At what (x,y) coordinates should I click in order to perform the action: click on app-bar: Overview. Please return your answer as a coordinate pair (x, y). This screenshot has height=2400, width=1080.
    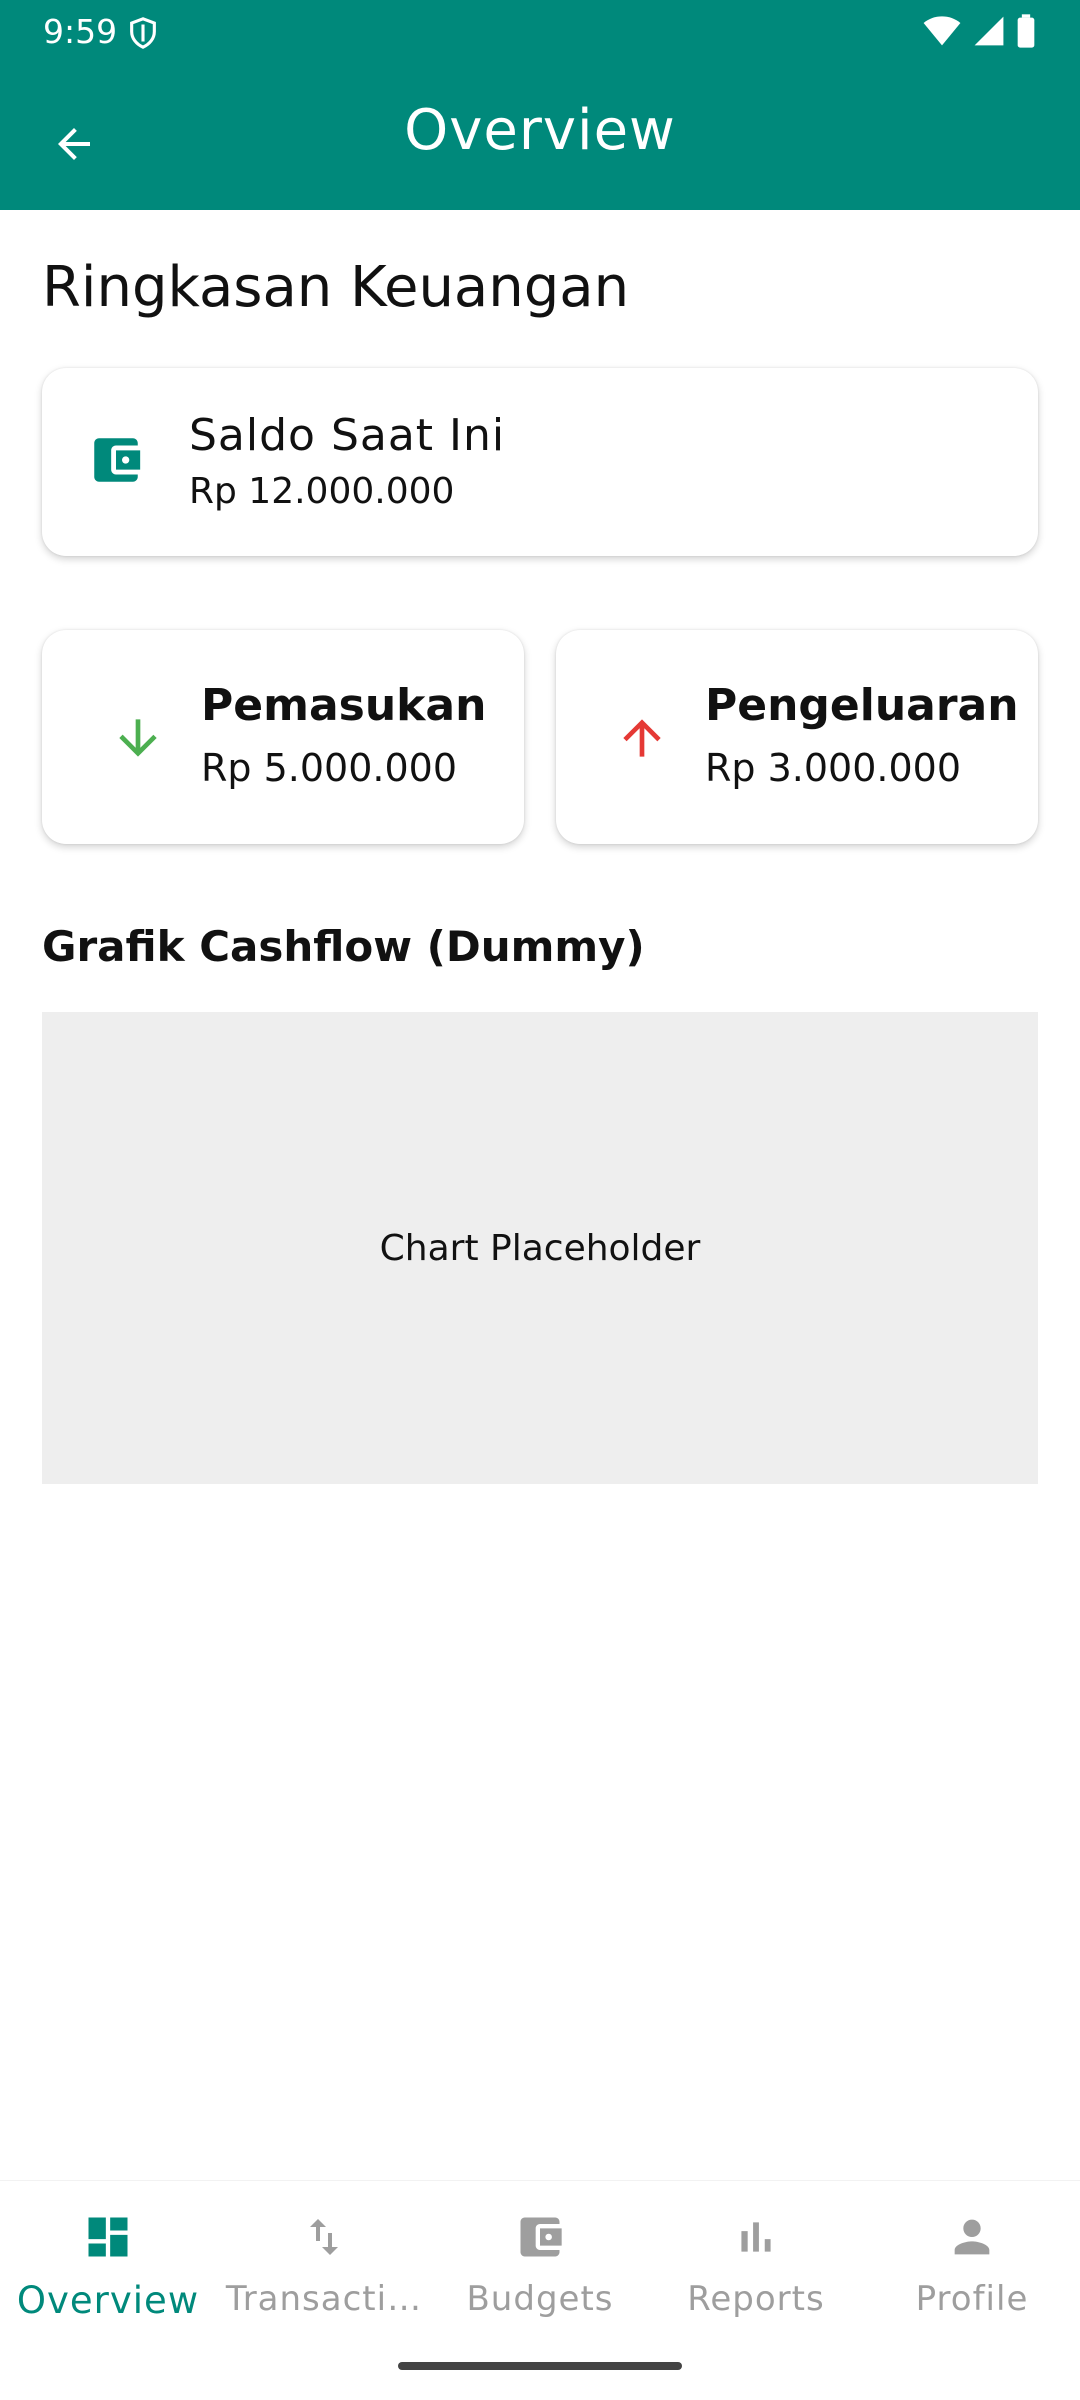
    Looking at the image, I should click on (540, 136).